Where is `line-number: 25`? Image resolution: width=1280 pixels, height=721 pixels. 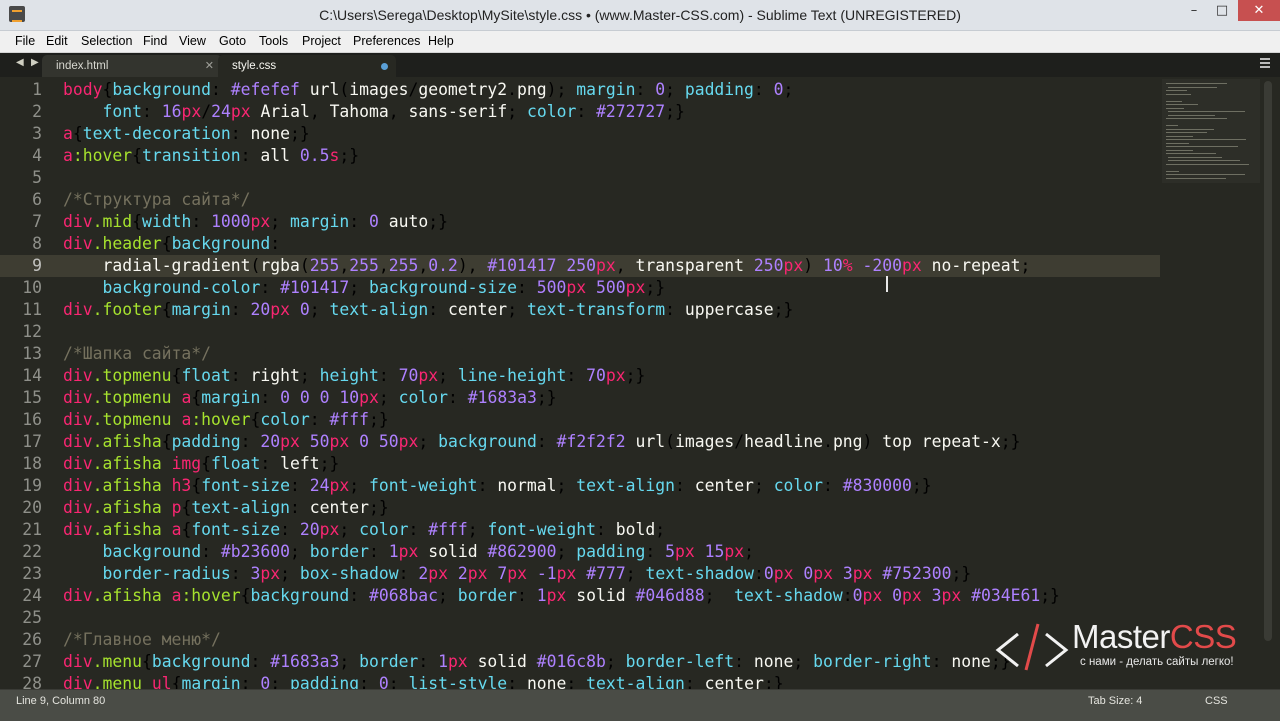
line-number: 25 is located at coordinates (32, 617).